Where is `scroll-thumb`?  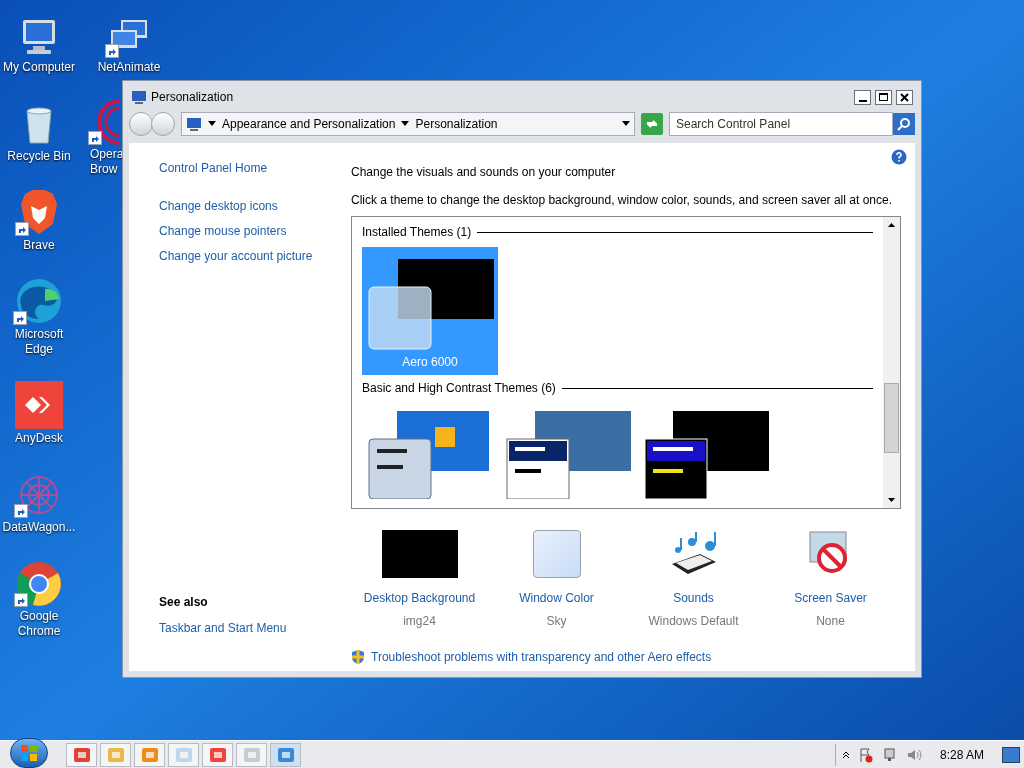
scroll-thumb is located at coordinates (891, 418).